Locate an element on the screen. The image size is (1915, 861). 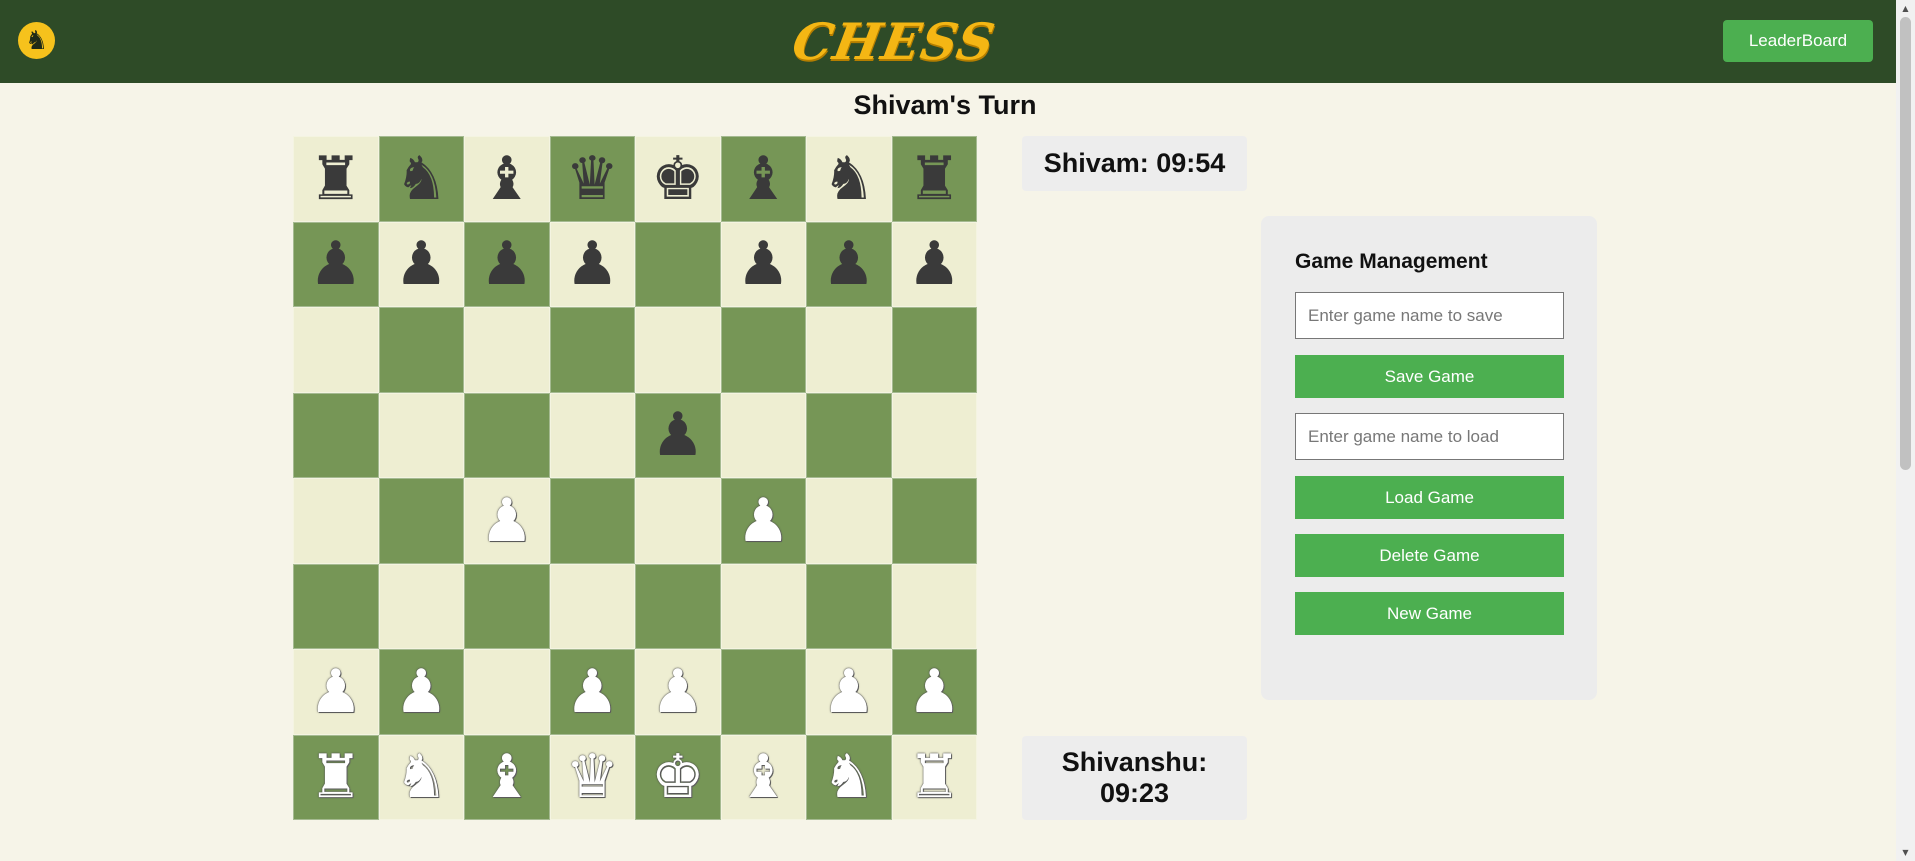
square-h1: ♜ is located at coordinates (934, 777).